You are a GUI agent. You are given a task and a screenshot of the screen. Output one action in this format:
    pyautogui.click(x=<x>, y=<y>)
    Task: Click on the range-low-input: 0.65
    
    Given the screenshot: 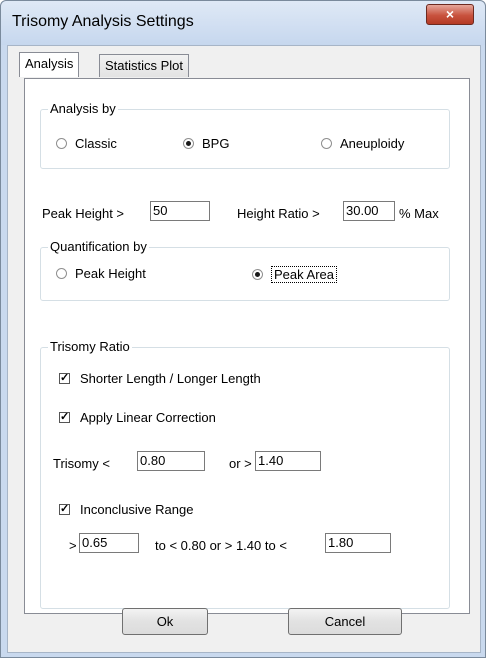 What is the action you would take?
    pyautogui.click(x=109, y=543)
    